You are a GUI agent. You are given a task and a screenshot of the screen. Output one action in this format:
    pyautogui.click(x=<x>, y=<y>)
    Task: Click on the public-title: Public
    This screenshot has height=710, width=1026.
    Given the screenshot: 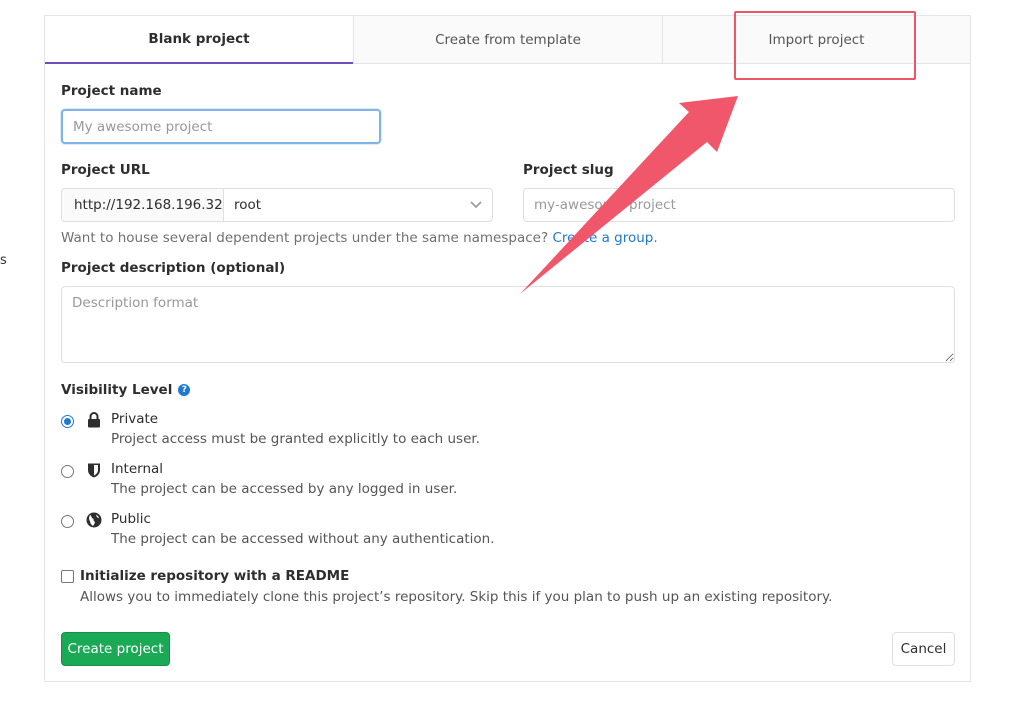 What is the action you would take?
    pyautogui.click(x=131, y=519)
    